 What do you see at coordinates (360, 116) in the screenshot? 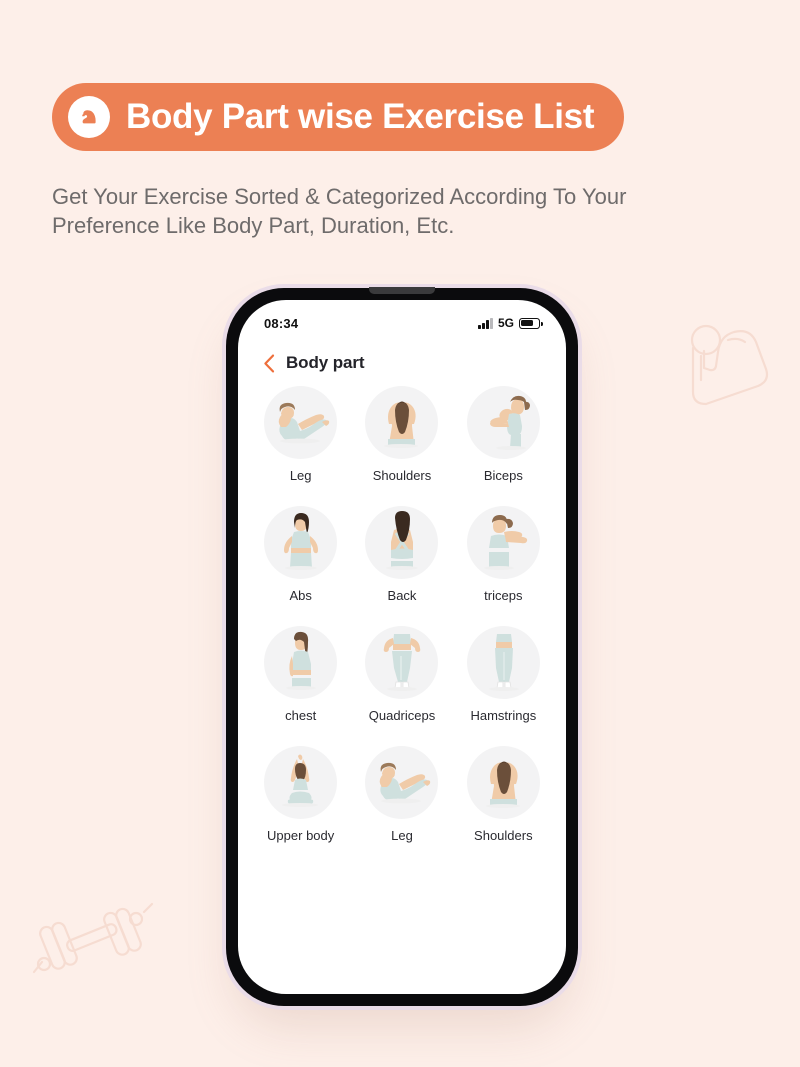
I see `page-title: Body Part wise Exercise List` at bounding box center [360, 116].